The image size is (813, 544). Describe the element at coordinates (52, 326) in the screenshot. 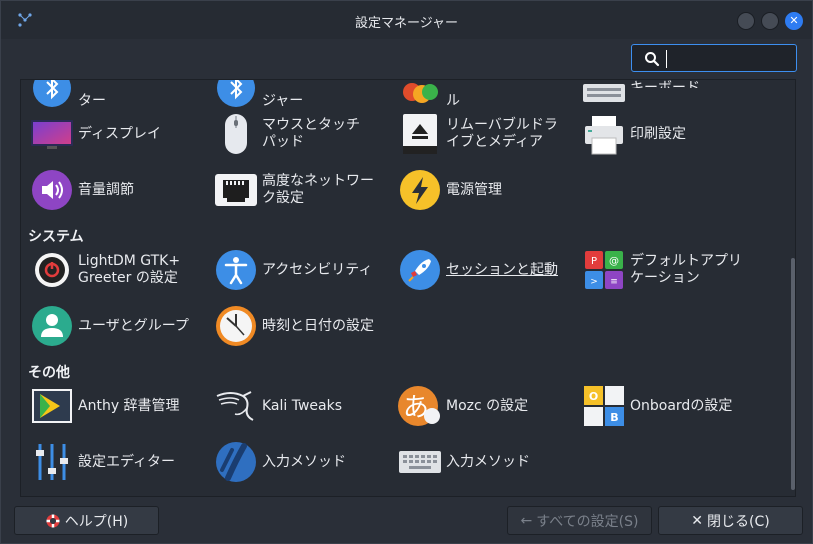

I see `users-icon` at that location.